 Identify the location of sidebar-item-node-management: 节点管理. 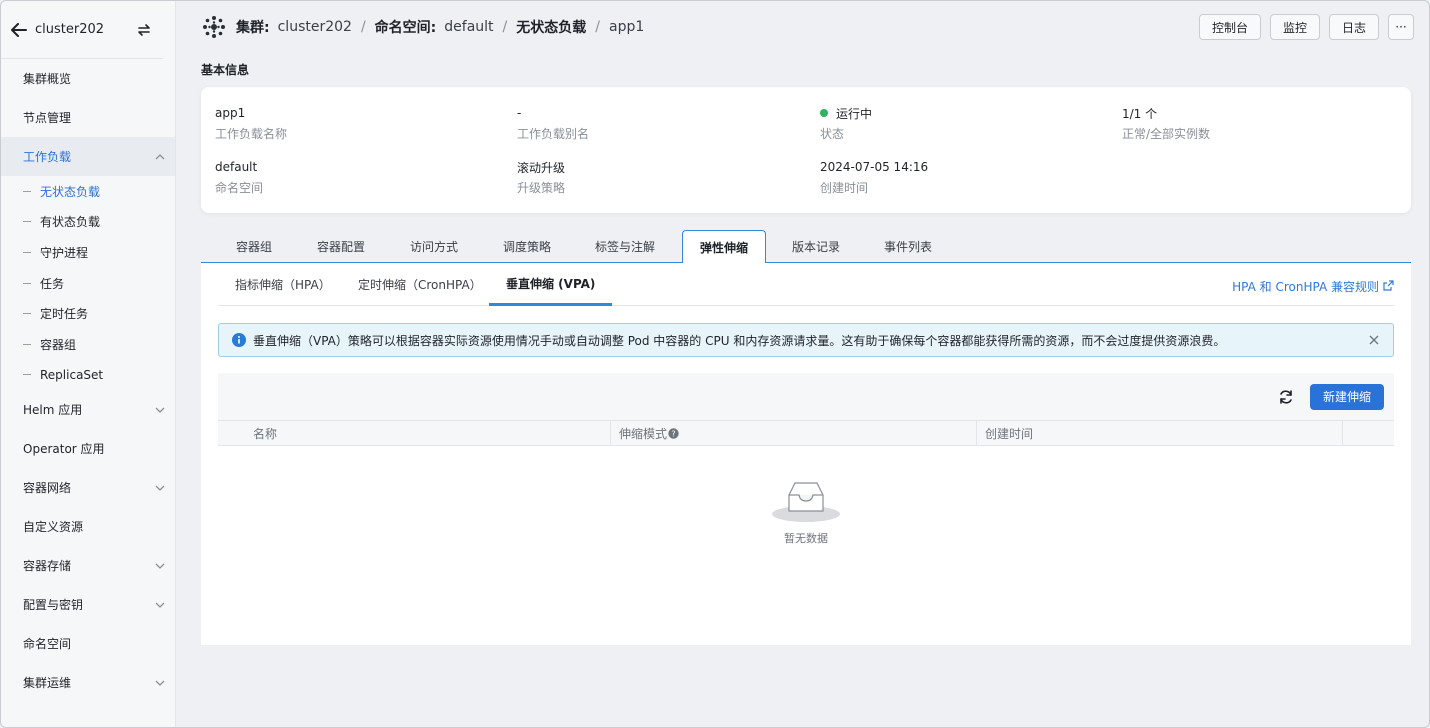
(88, 117).